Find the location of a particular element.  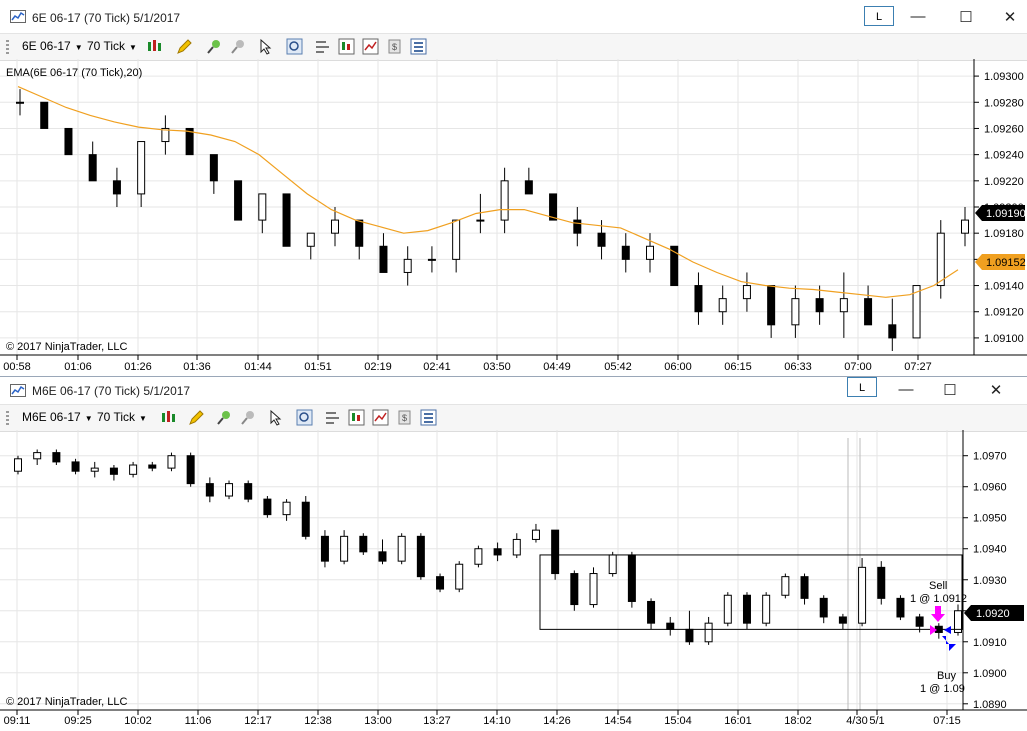

buy-label: Buy is located at coordinates (946, 676).